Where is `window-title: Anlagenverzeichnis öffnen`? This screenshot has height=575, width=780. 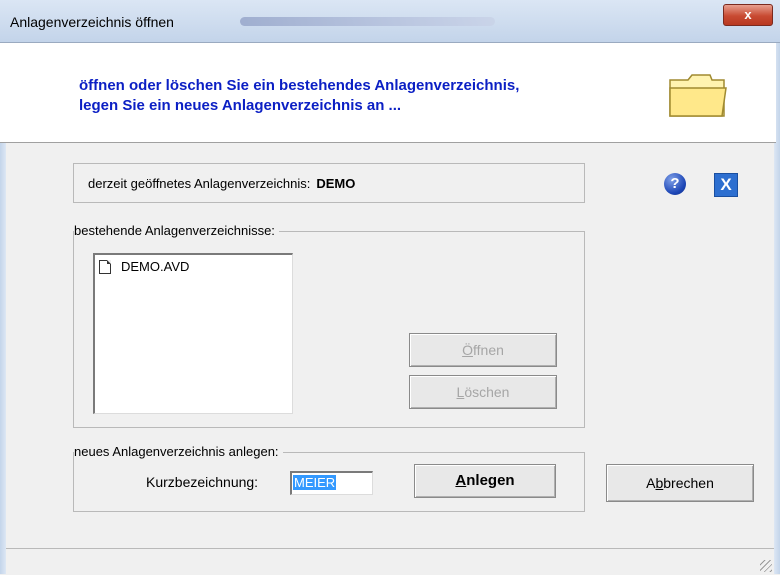 window-title: Anlagenverzeichnis öffnen is located at coordinates (92, 22).